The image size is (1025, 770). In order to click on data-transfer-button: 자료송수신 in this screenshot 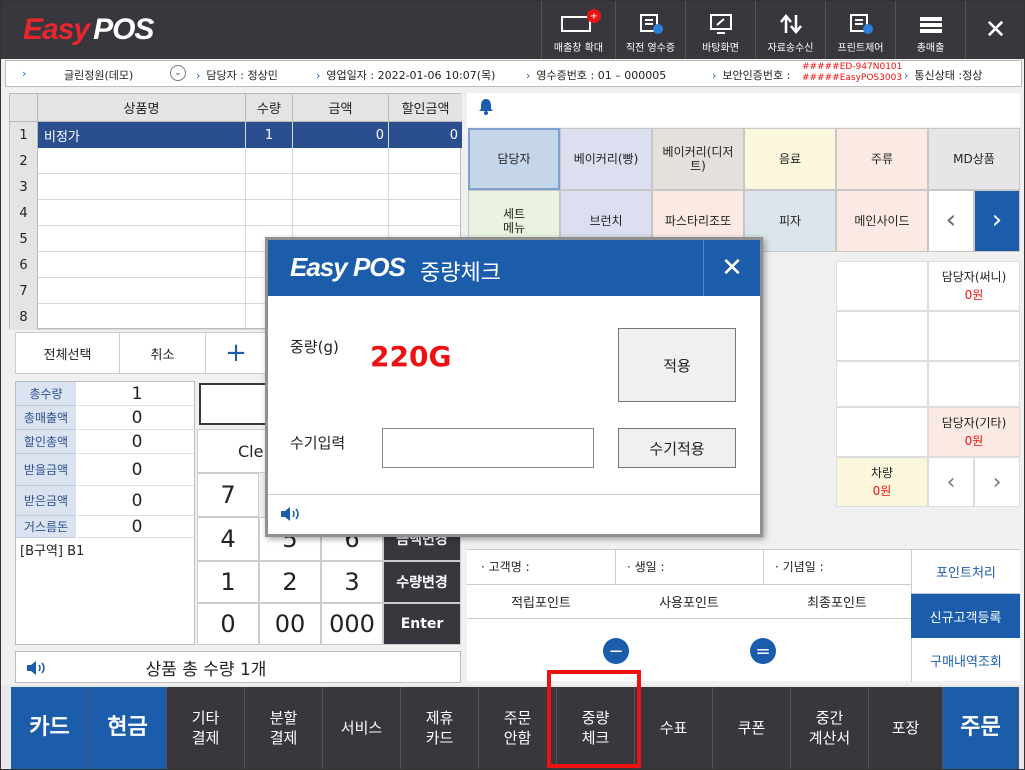, I will do `click(790, 30)`.